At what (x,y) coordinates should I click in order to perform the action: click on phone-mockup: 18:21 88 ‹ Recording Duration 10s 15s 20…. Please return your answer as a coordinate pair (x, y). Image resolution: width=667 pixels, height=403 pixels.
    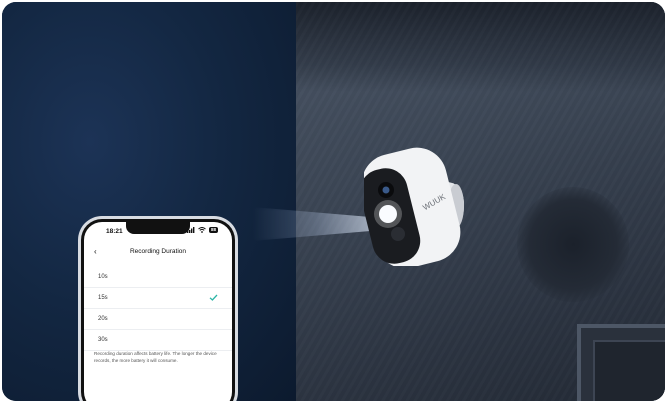
    Looking at the image, I should click on (158, 308).